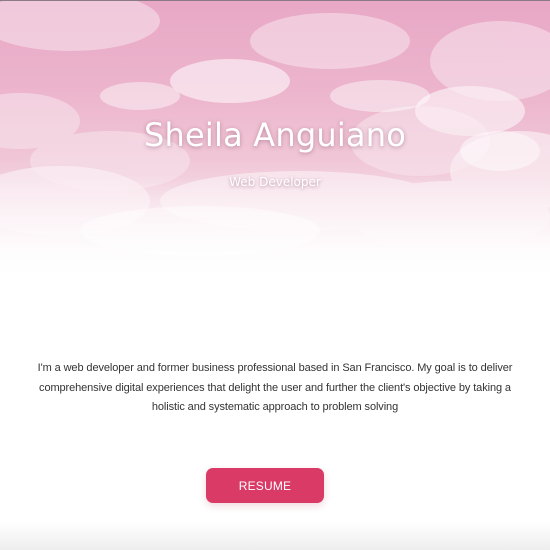 This screenshot has width=550, height=550. Describe the element at coordinates (275, 536) in the screenshot. I see `section-divider-shade` at that location.